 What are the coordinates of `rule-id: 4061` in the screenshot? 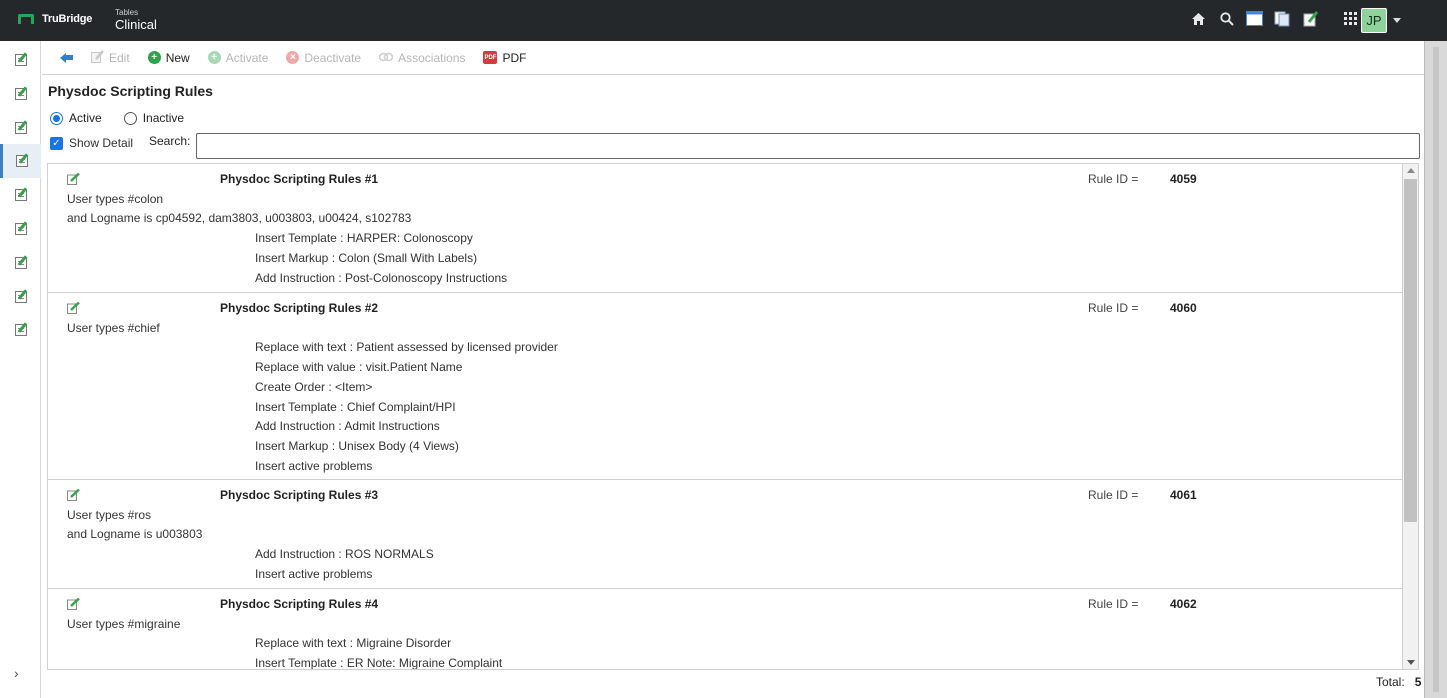 It's located at (1183, 495).